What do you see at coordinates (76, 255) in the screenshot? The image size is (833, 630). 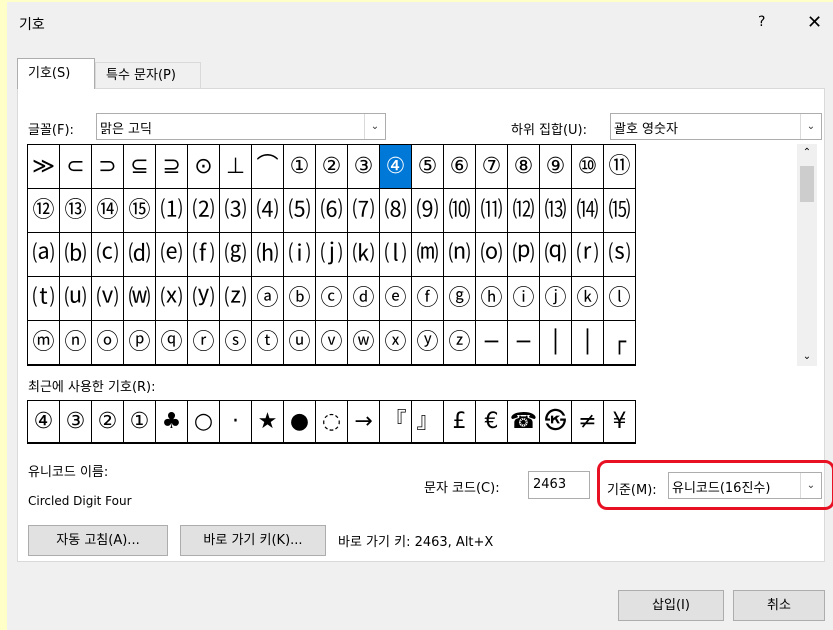 I see `symbol-cell: ⒝` at bounding box center [76, 255].